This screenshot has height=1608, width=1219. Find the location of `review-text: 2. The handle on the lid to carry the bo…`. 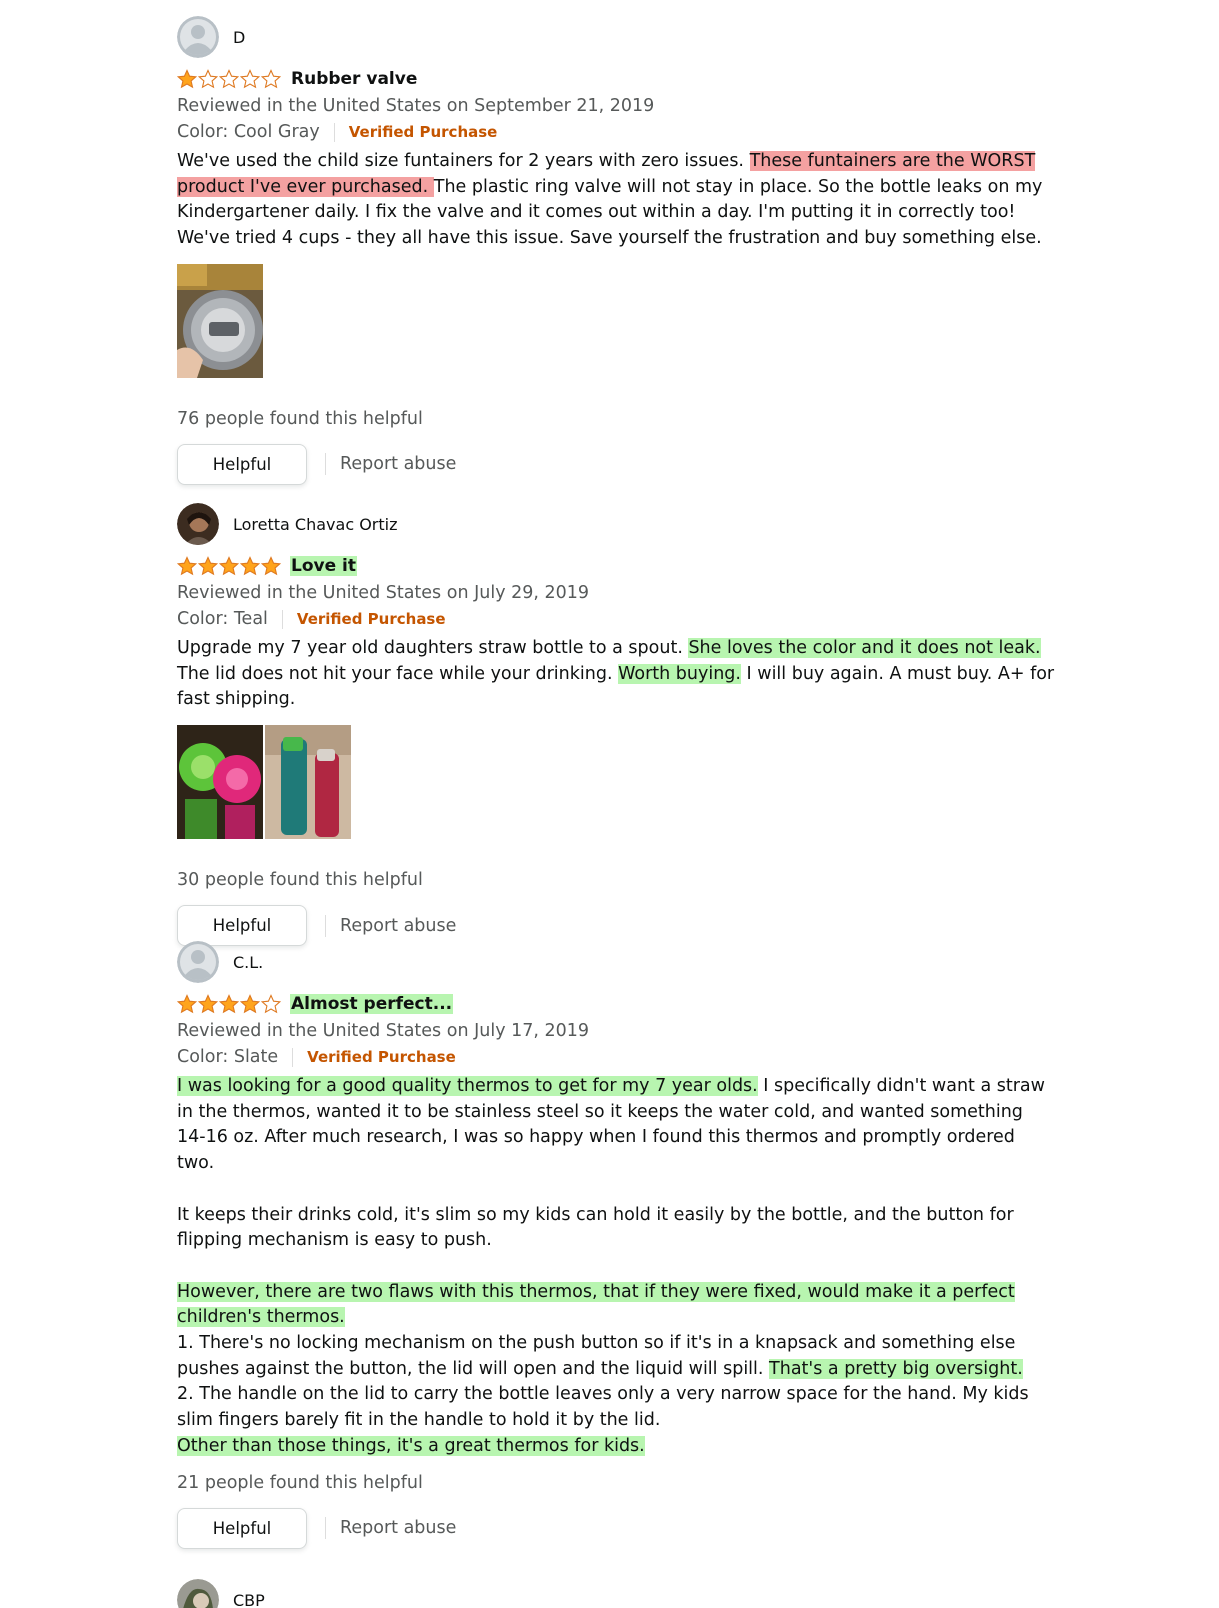

review-text: 2. The handle on the lid to carry the bo… is located at coordinates (603, 1407).